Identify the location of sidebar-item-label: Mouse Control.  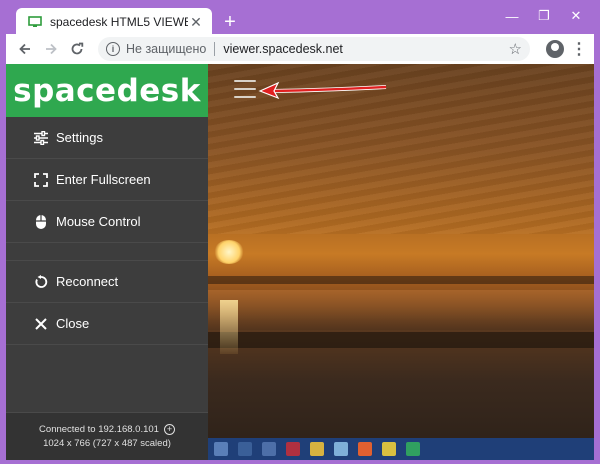
(98, 221).